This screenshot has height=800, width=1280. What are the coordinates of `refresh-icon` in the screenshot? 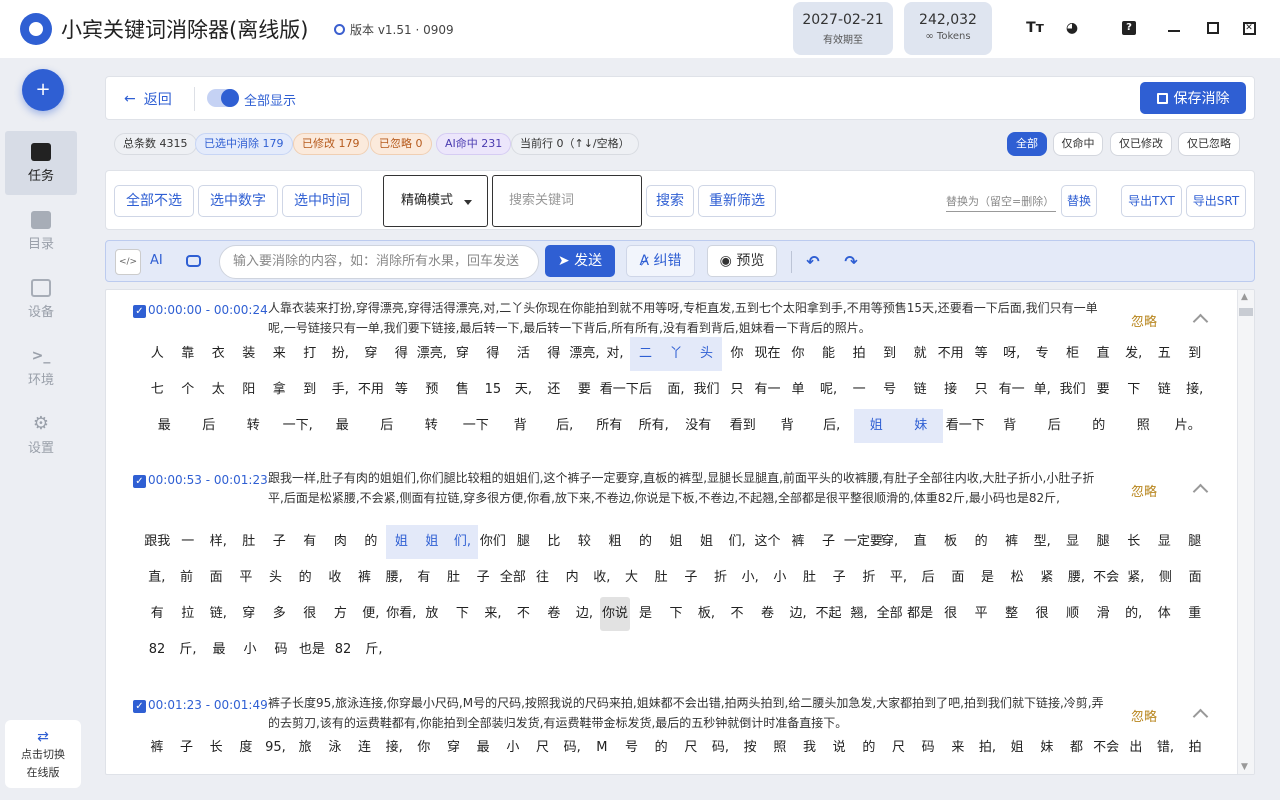 It's located at (339, 29).